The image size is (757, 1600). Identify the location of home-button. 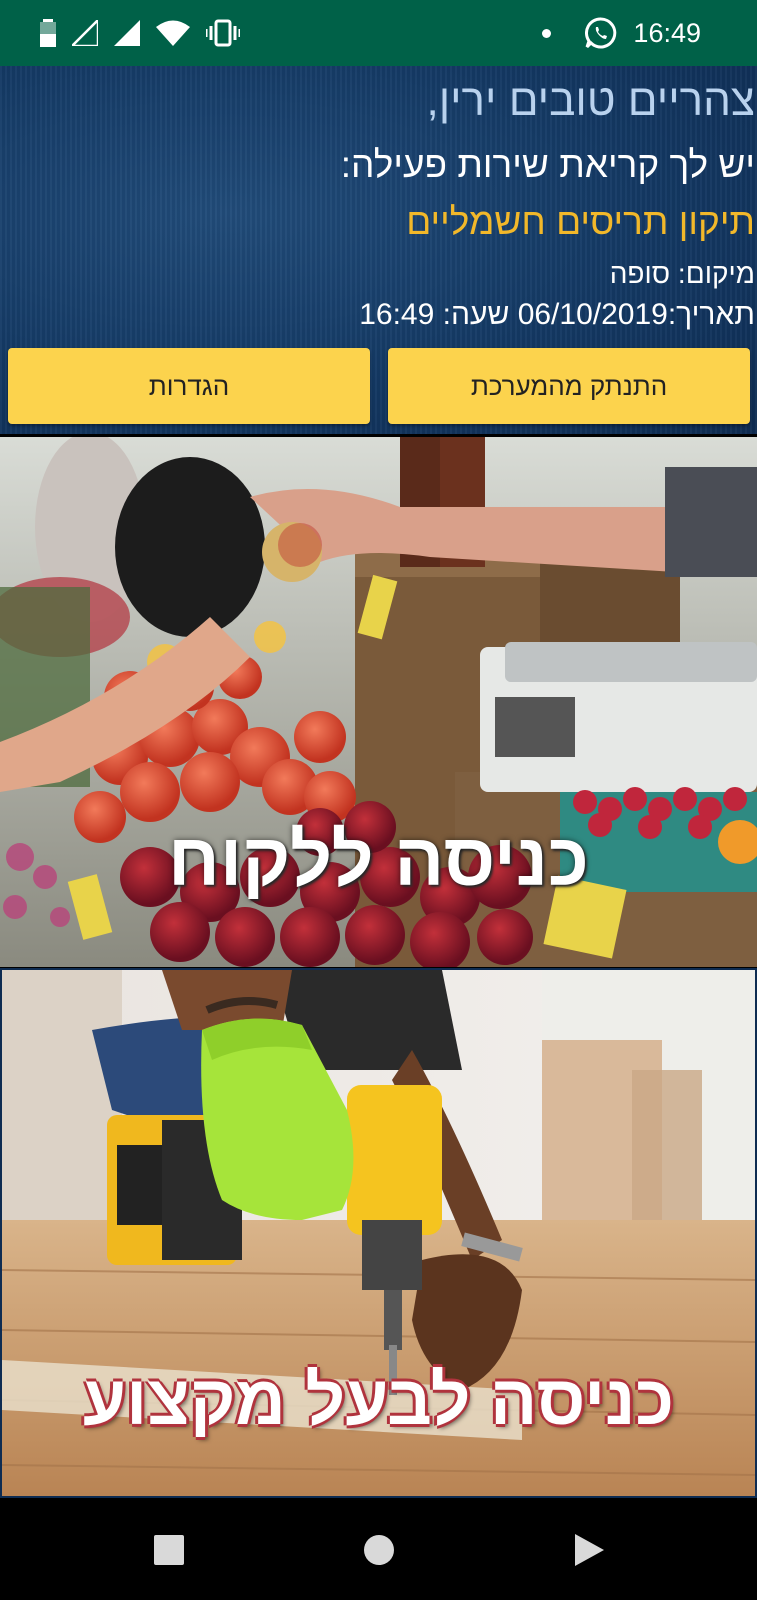
(379, 1550).